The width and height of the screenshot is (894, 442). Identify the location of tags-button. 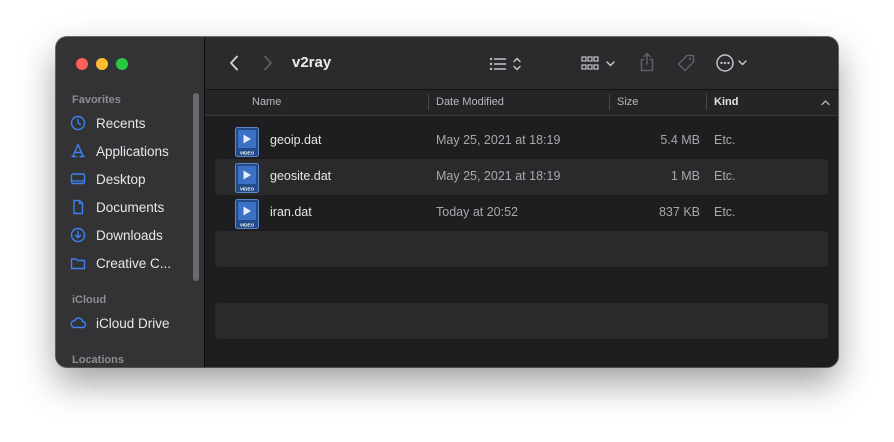
(686, 63).